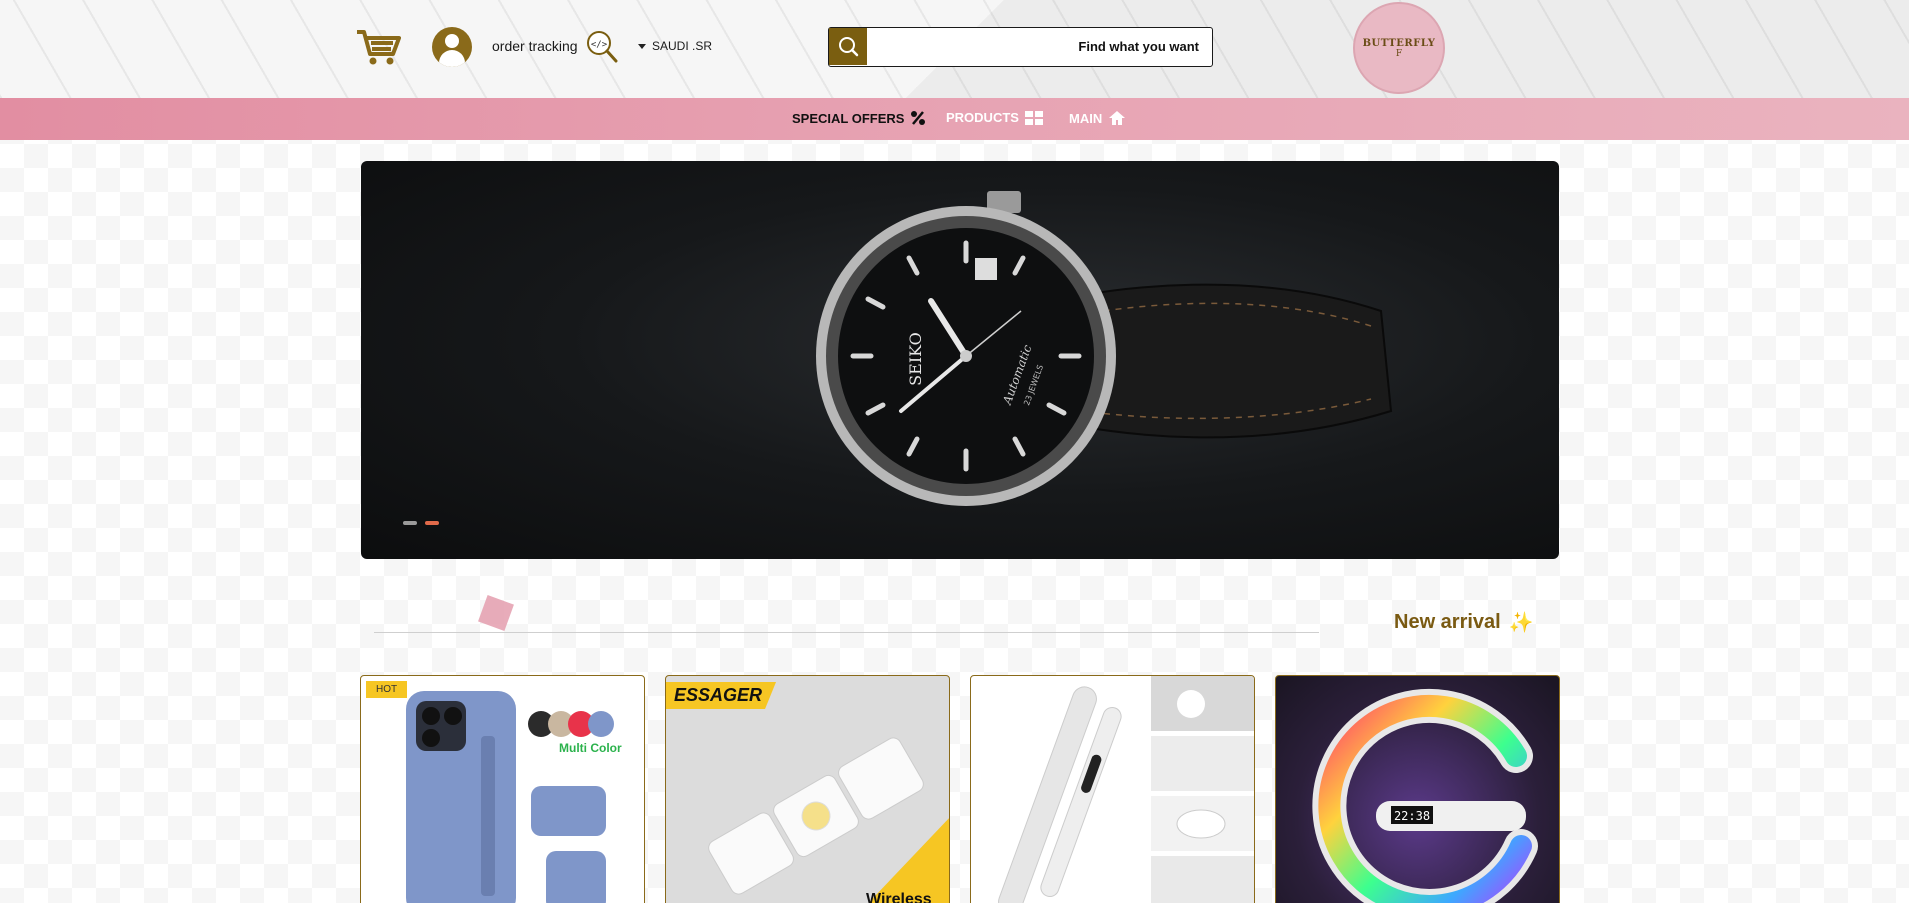 This screenshot has width=1909, height=903. Describe the element at coordinates (1086, 118) in the screenshot. I see `nav-main-label: MAIN` at that location.